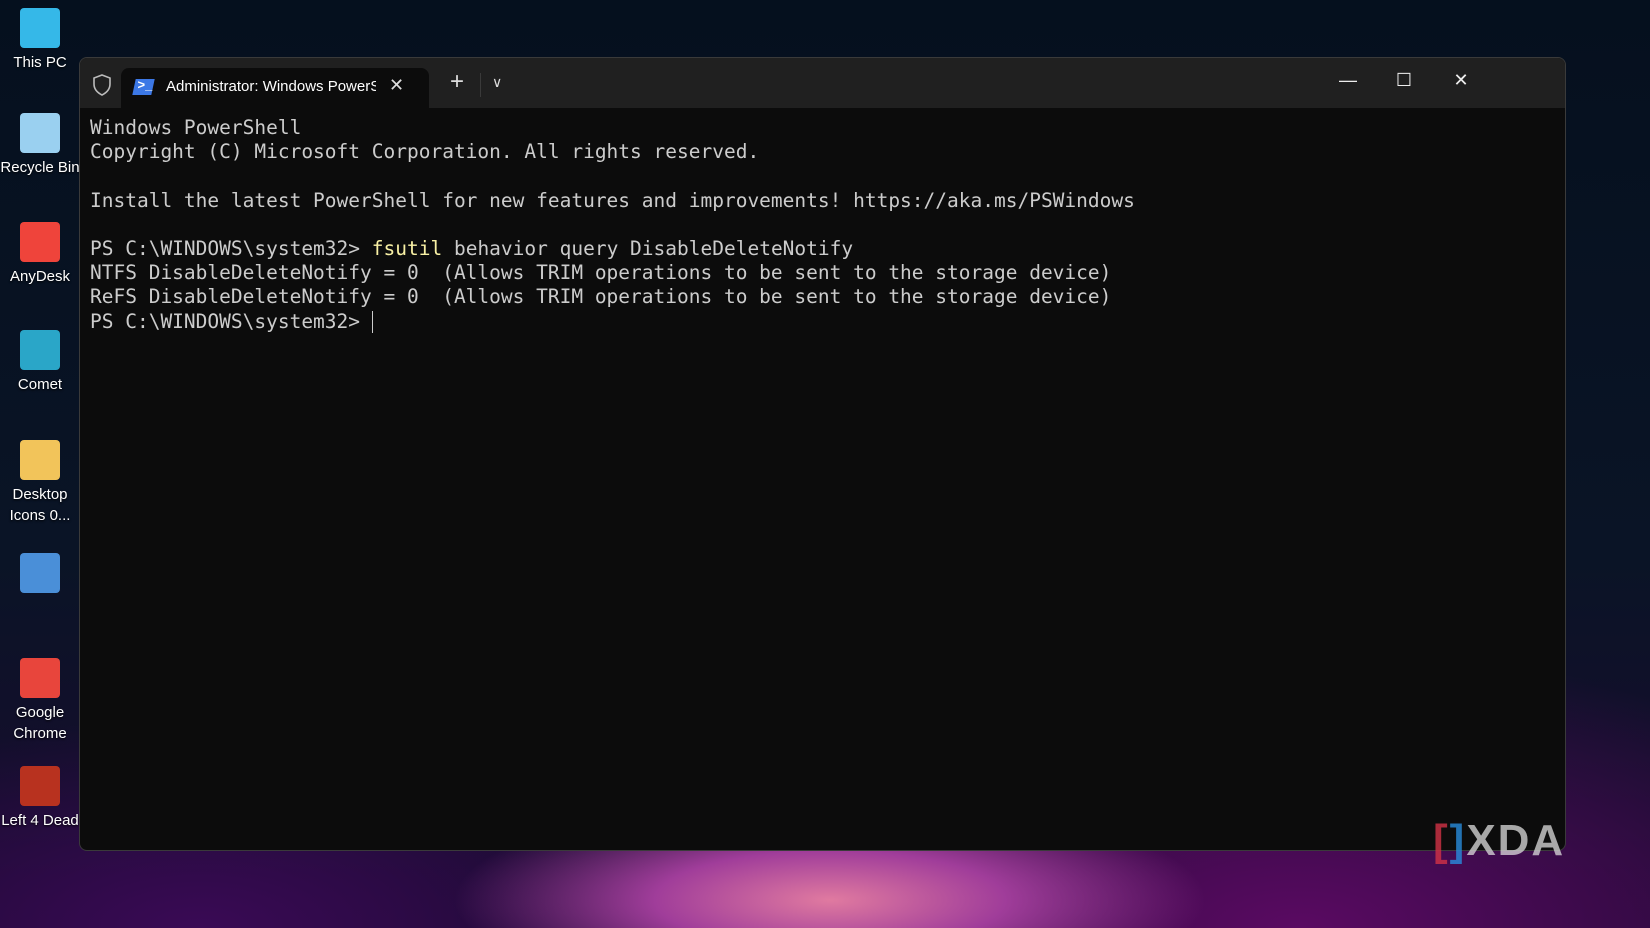  Describe the element at coordinates (497, 82) in the screenshot. I see `chevron-down-icon: ∨` at that location.